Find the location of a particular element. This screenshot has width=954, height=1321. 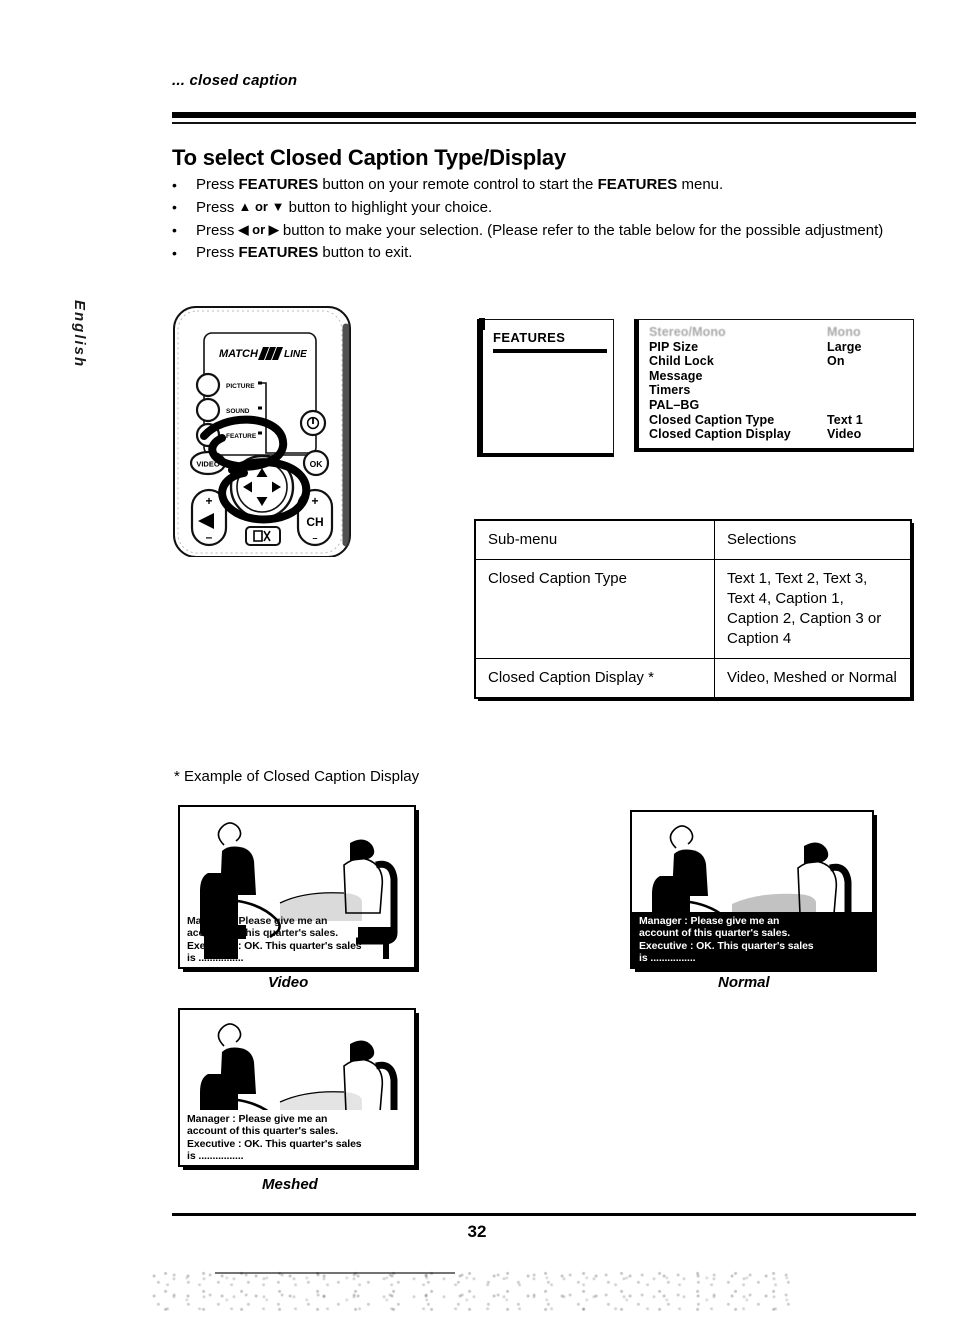

table-header-submenu: Sub-menu is located at coordinates (594, 539).